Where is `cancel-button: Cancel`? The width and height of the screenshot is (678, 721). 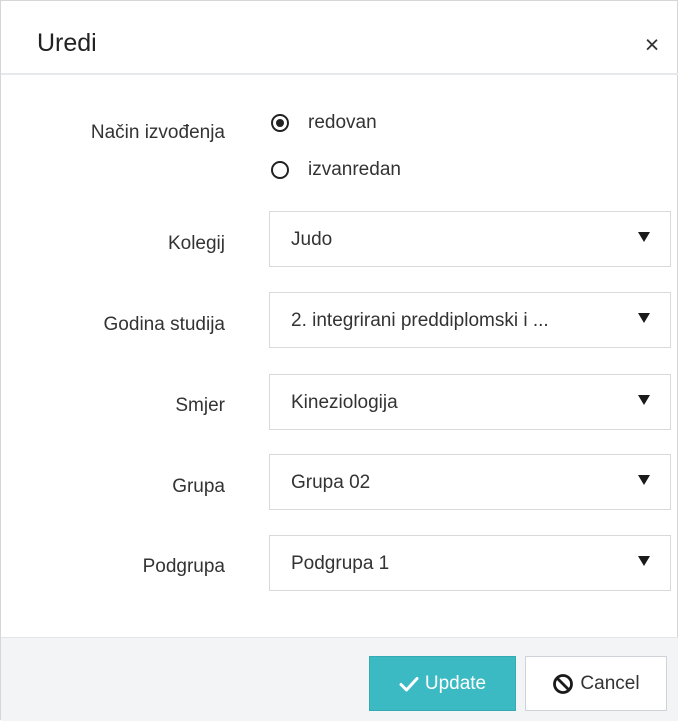
cancel-button: Cancel is located at coordinates (596, 683).